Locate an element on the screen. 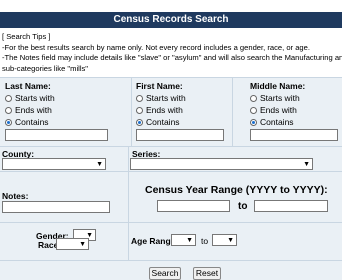  last-name-ends-with-radio: Ends with is located at coordinates (28, 110).